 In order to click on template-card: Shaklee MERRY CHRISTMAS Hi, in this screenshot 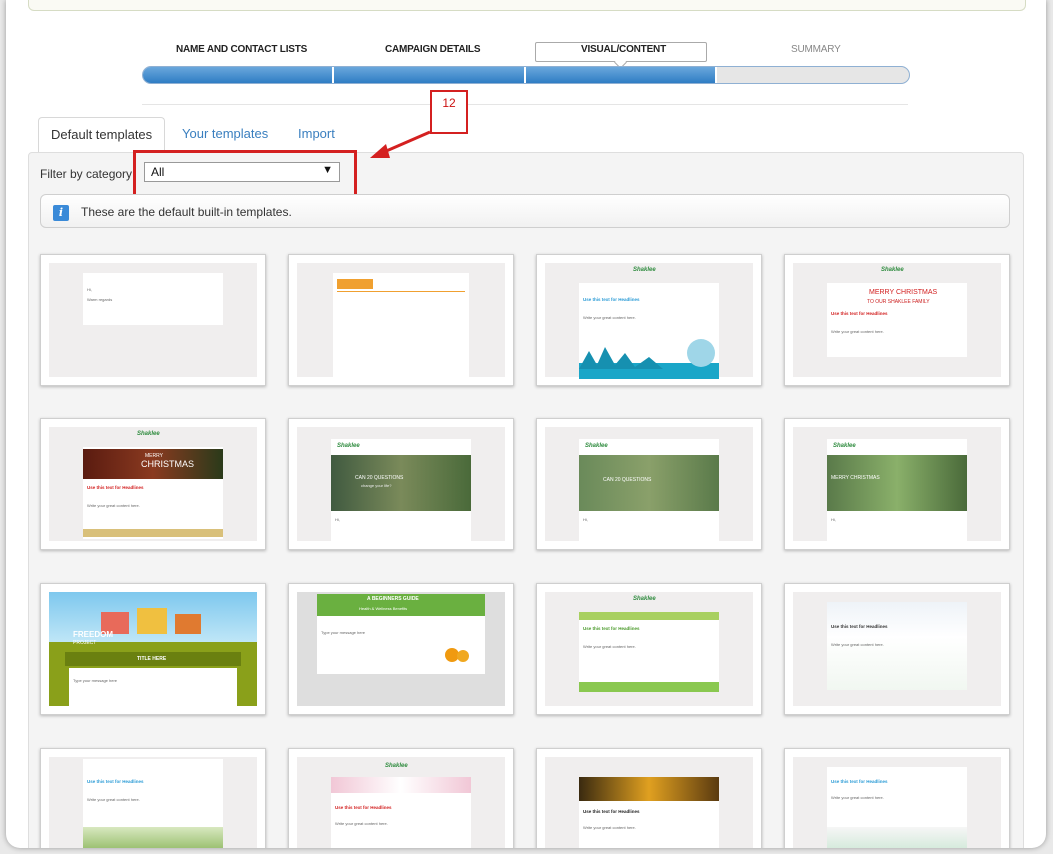, I will do `click(897, 484)`.